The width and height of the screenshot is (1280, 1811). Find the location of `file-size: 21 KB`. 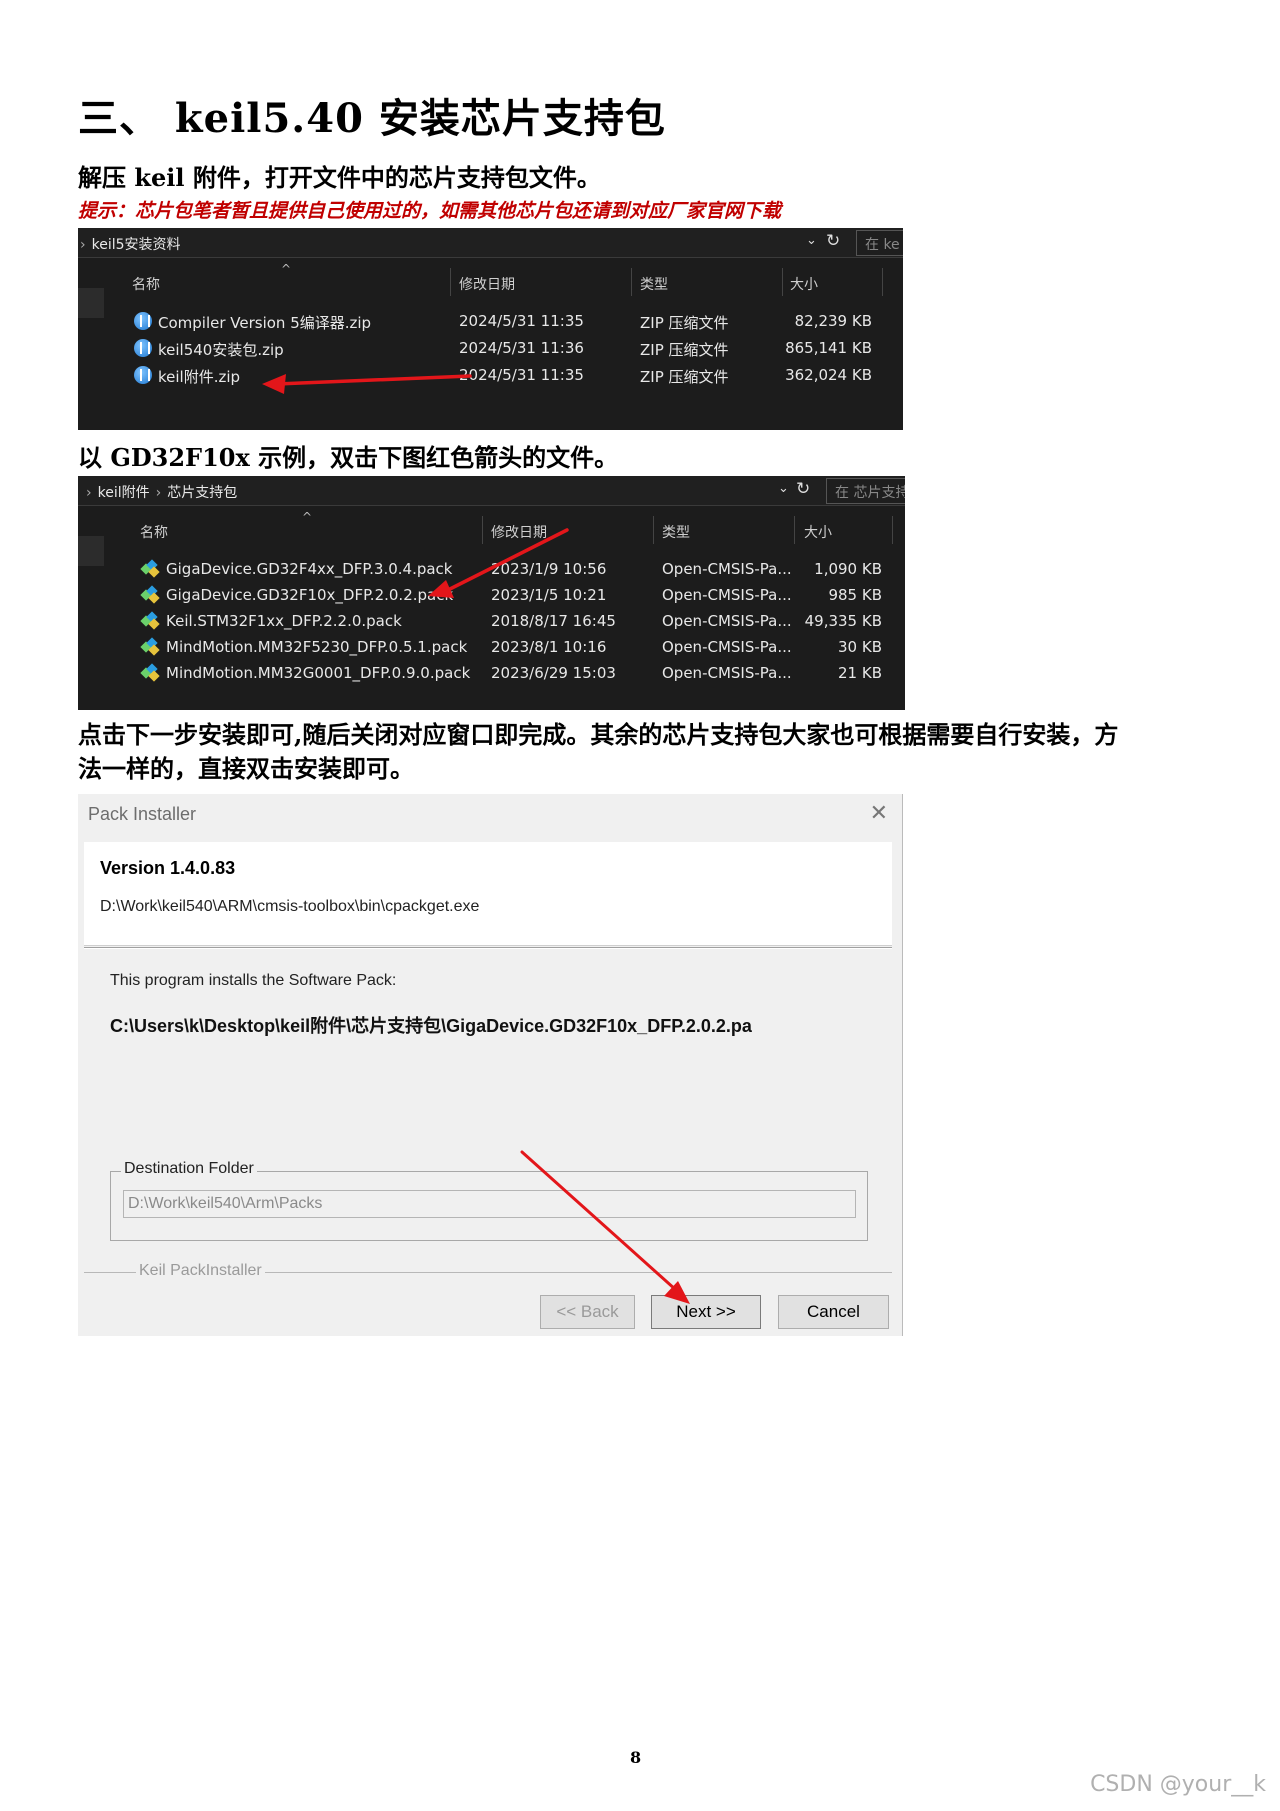

file-size: 21 KB is located at coordinates (860, 673).